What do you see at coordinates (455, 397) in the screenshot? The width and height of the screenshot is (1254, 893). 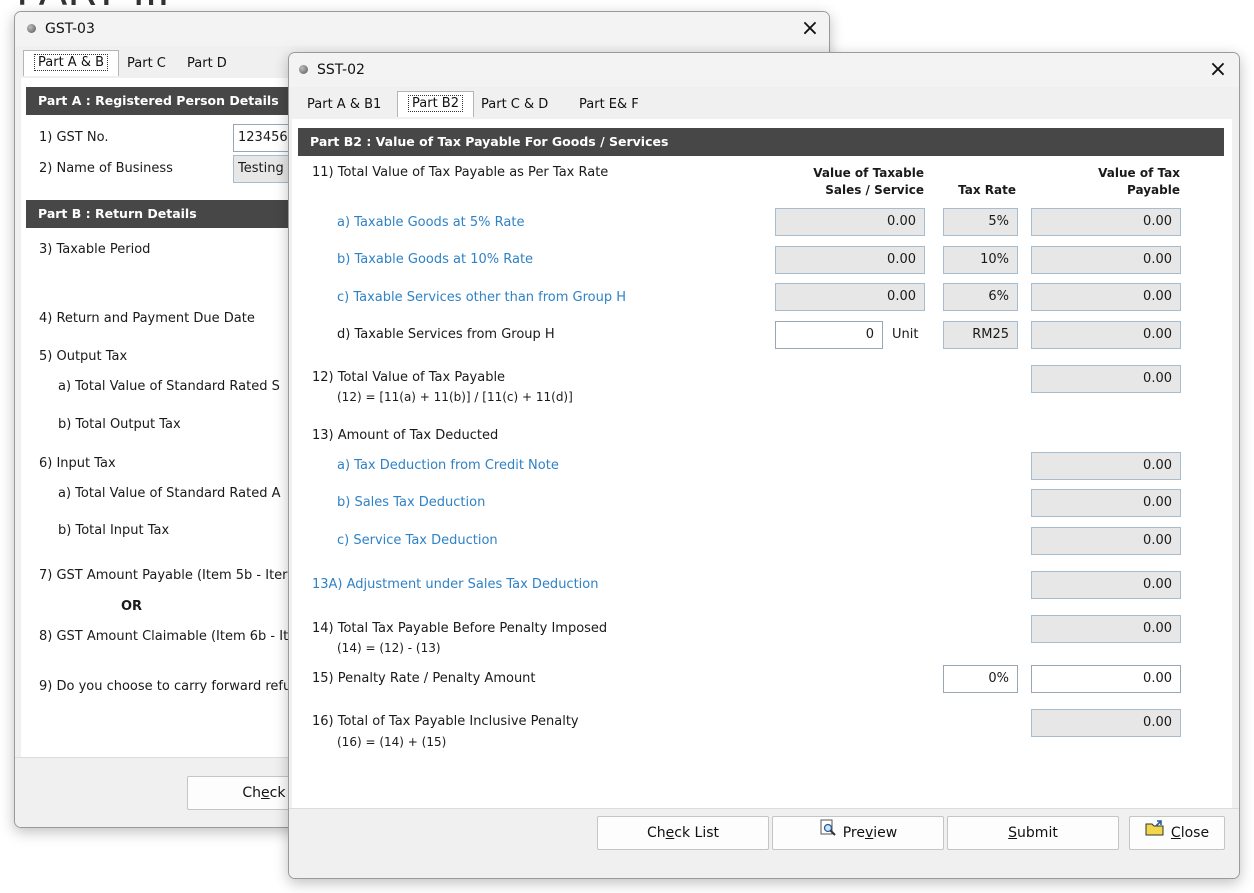 I see `row-12-formula: (12) = [11(a) + 11(b)] / [11(c) + 11(d)]` at bounding box center [455, 397].